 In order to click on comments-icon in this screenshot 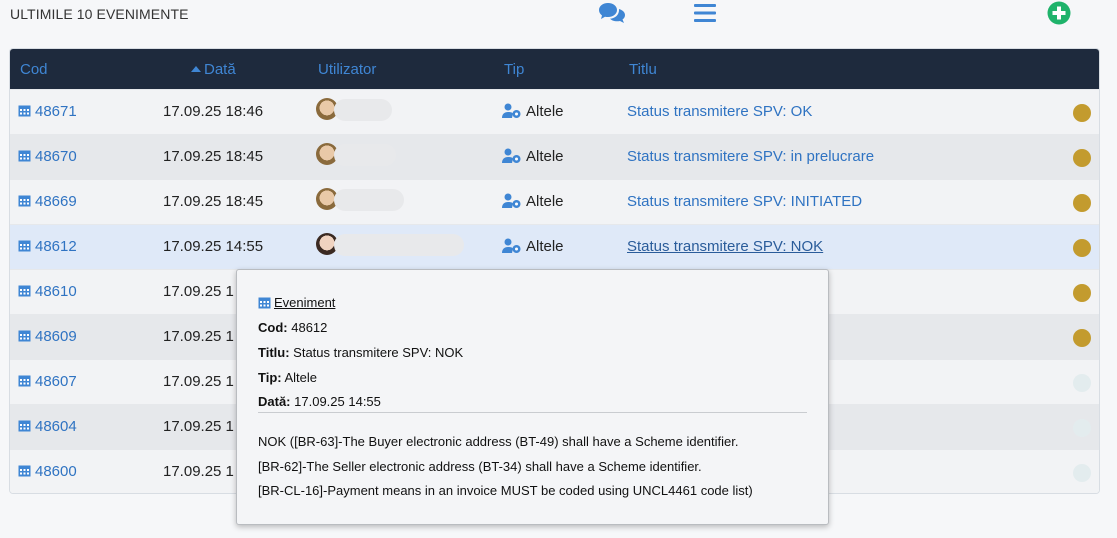, I will do `click(612, 15)`.